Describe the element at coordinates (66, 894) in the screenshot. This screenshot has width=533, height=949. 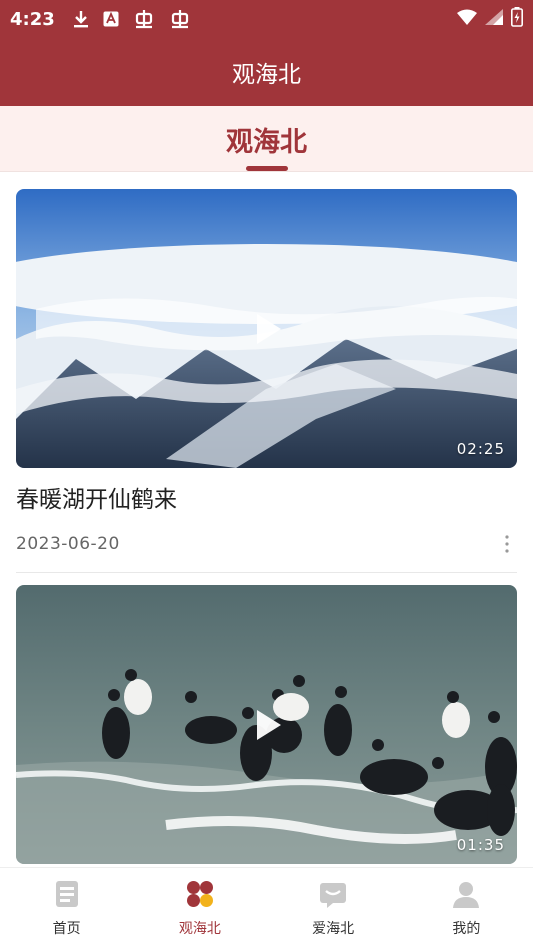
I see `home-doc-icon` at that location.